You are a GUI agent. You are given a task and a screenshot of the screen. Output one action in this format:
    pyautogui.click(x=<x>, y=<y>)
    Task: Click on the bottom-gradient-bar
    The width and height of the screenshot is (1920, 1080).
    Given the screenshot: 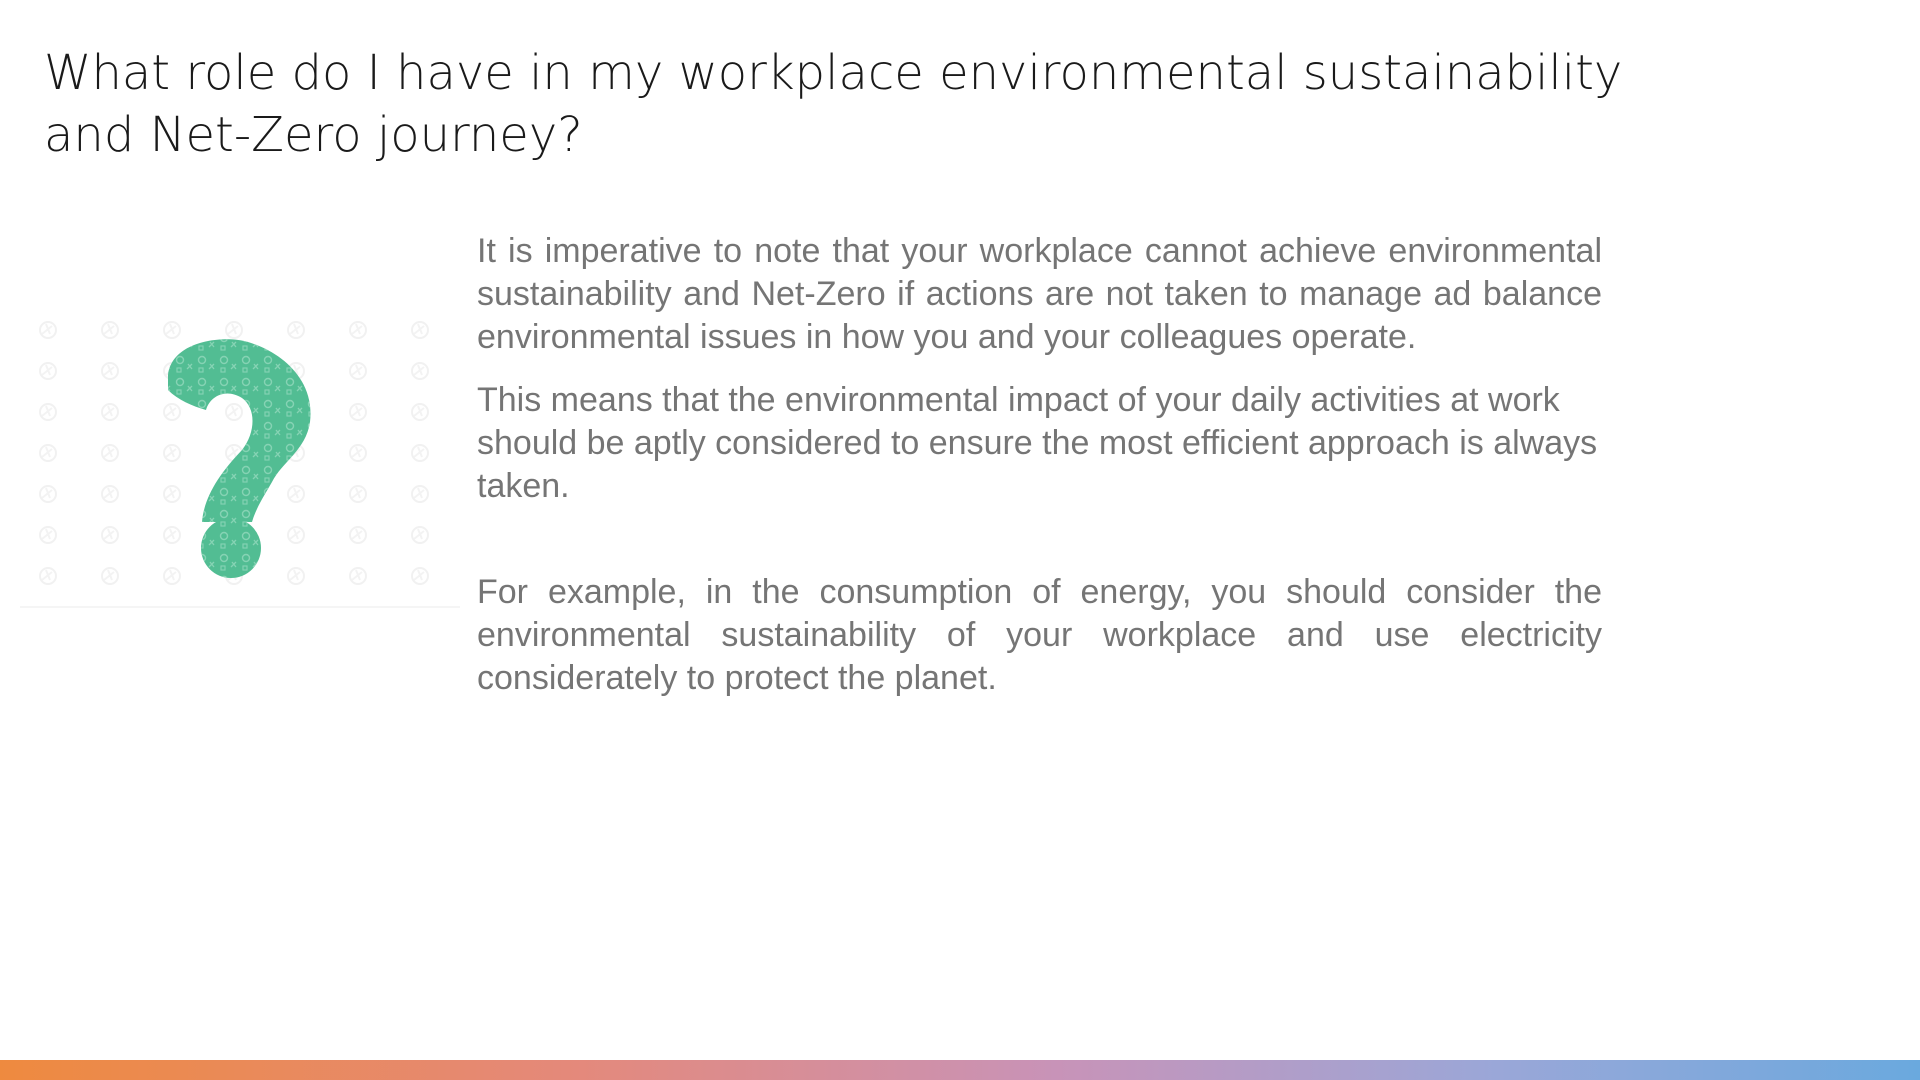 What is the action you would take?
    pyautogui.click(x=960, y=1070)
    